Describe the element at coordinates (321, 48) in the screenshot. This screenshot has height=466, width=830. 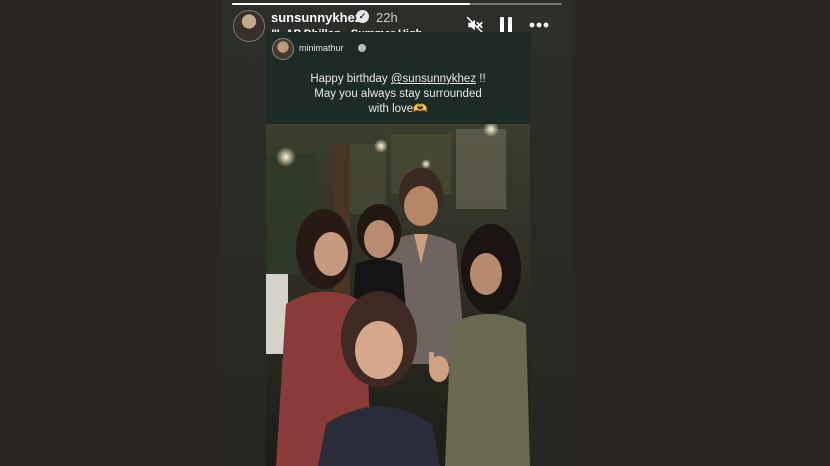
I see `card-username: minimathur` at that location.